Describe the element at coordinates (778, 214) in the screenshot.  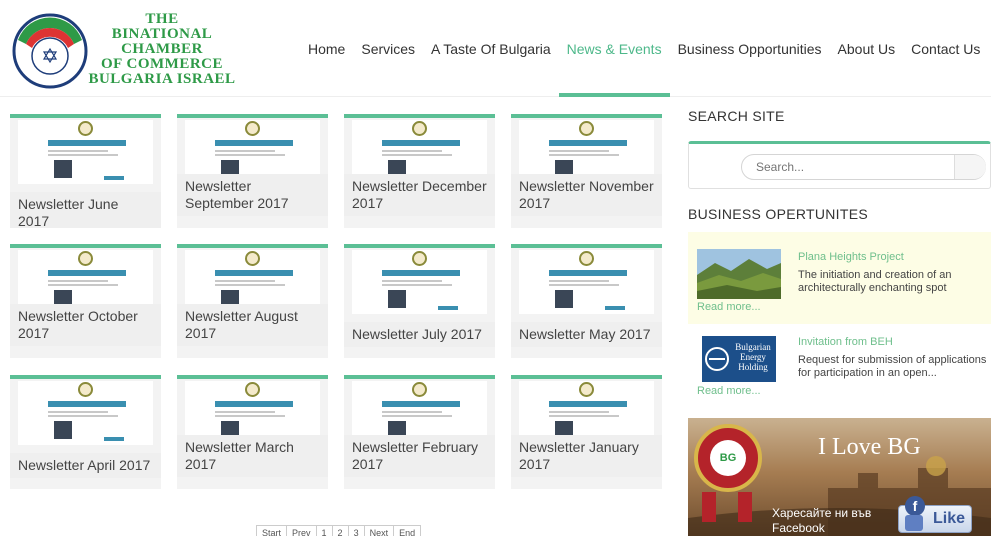
I see `business-opportunities-heading: BUSINESS OPERTUNITES` at that location.